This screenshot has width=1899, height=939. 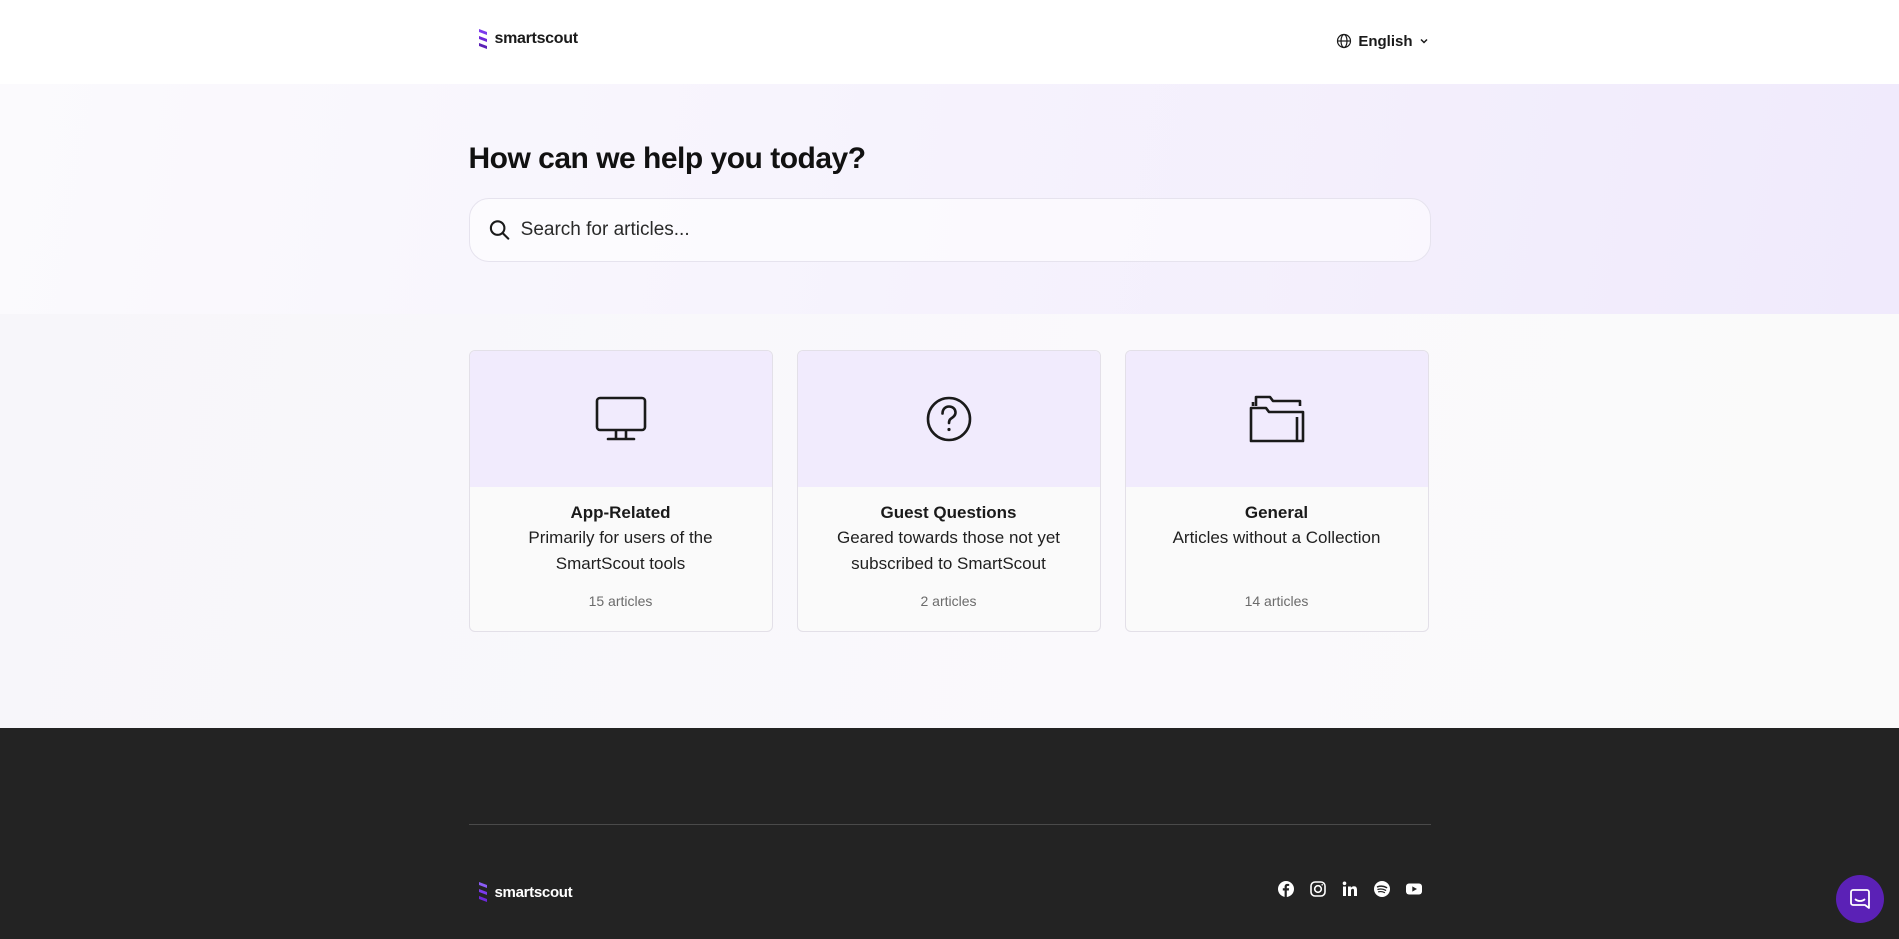 I want to click on facebook-icon, so click(x=1286, y=889).